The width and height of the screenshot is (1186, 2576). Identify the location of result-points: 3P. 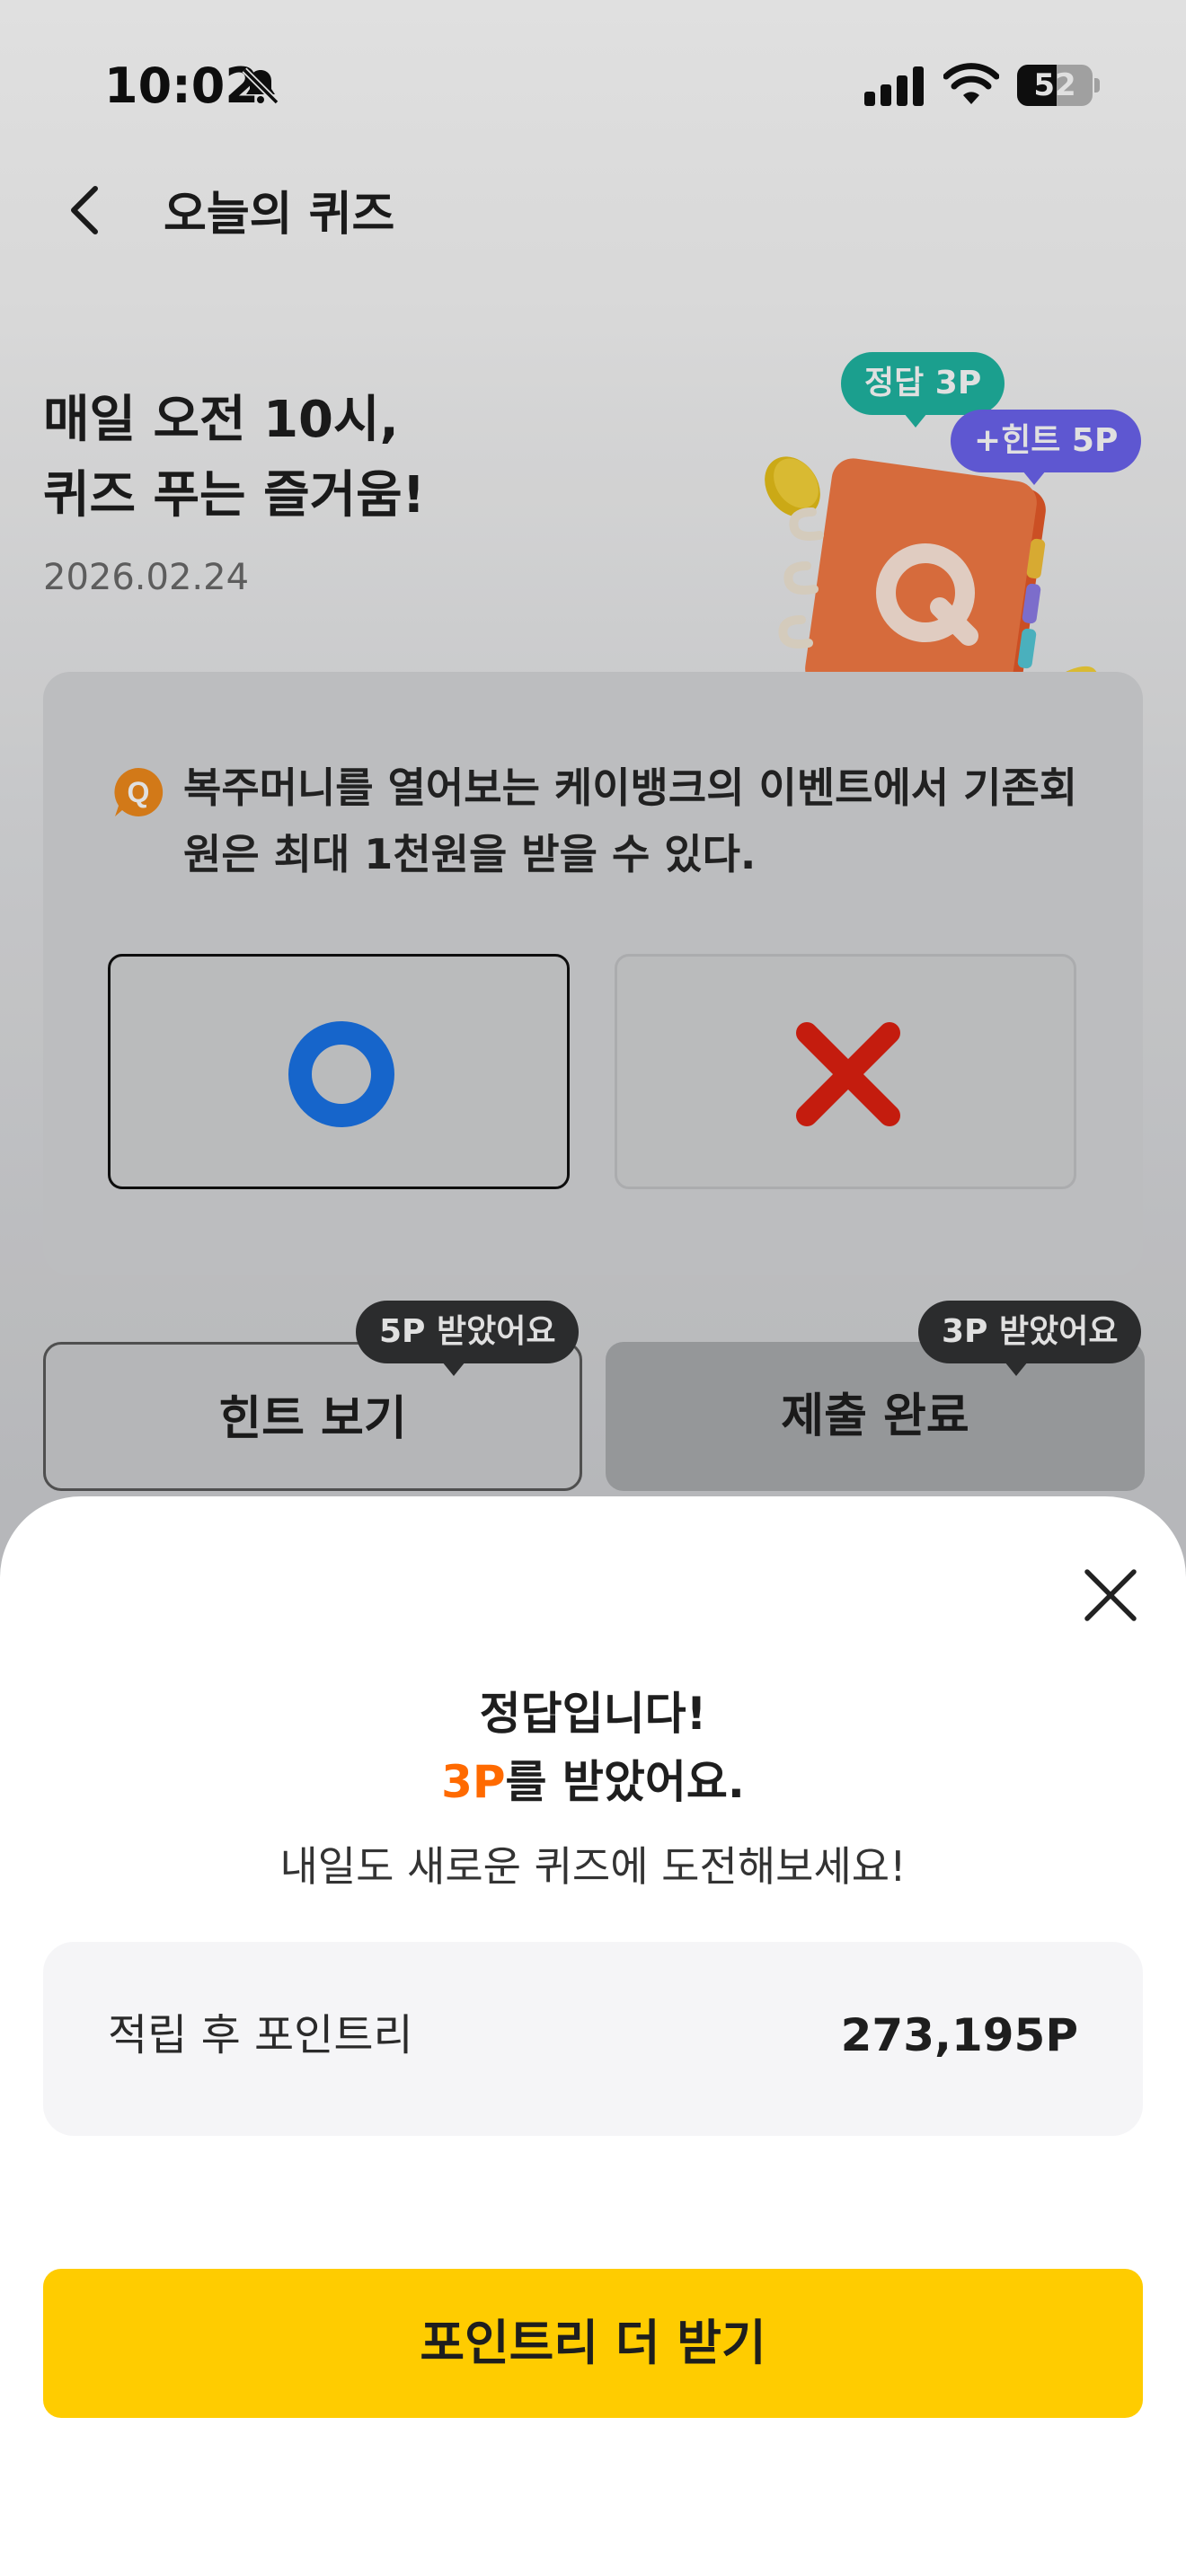
(473, 1782).